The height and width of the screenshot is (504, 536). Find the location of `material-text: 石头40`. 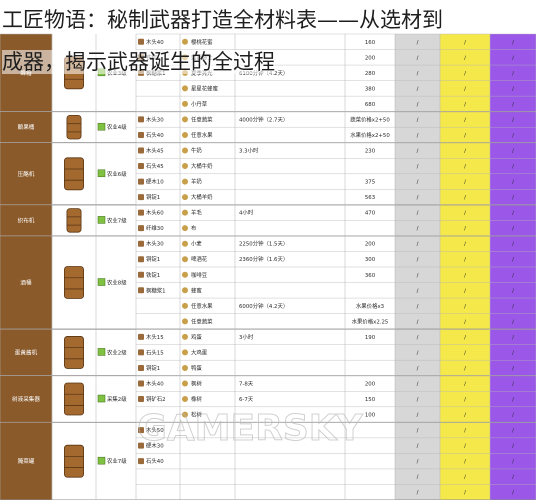

material-text: 石头40 is located at coordinates (155, 461).